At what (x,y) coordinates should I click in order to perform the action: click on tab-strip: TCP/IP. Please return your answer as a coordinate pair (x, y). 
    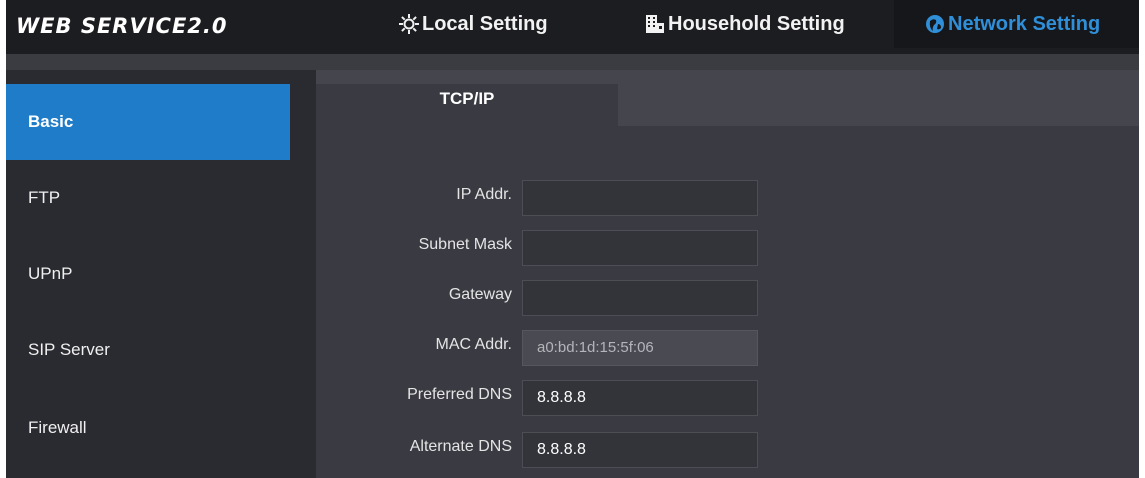
    Looking at the image, I should click on (727, 98).